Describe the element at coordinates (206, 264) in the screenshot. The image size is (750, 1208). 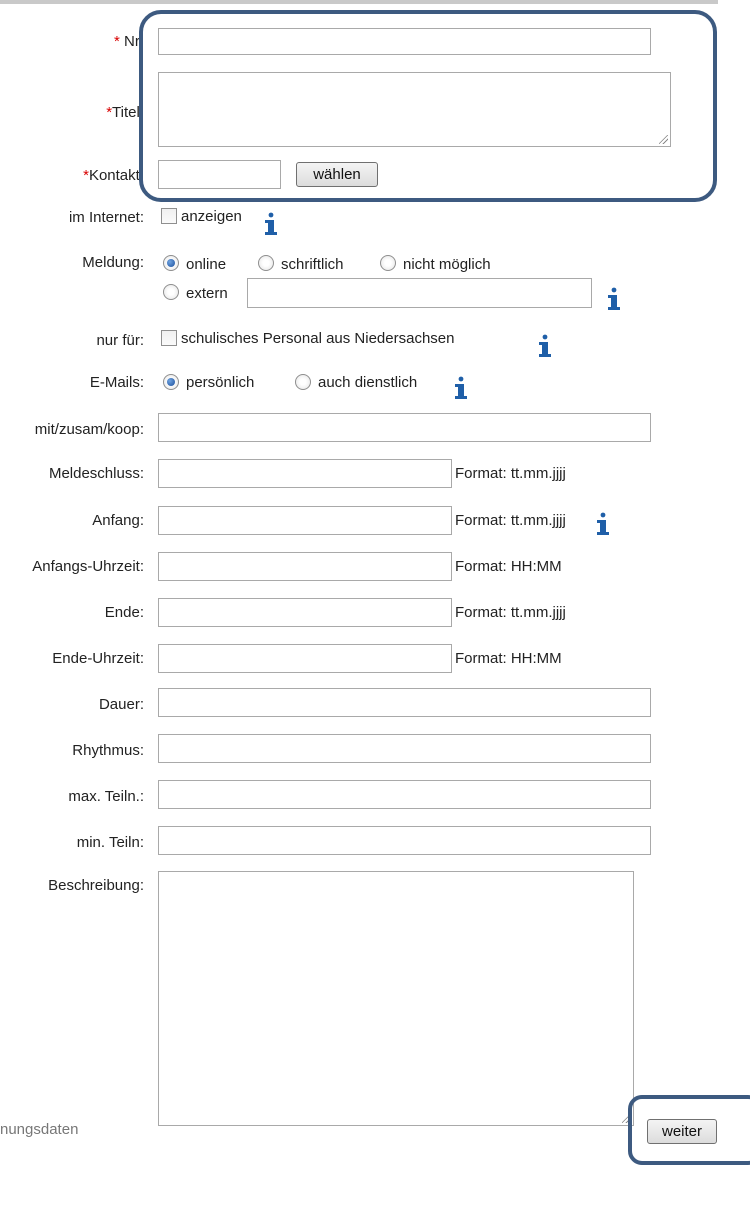
I see `meldung-online-label: online` at that location.